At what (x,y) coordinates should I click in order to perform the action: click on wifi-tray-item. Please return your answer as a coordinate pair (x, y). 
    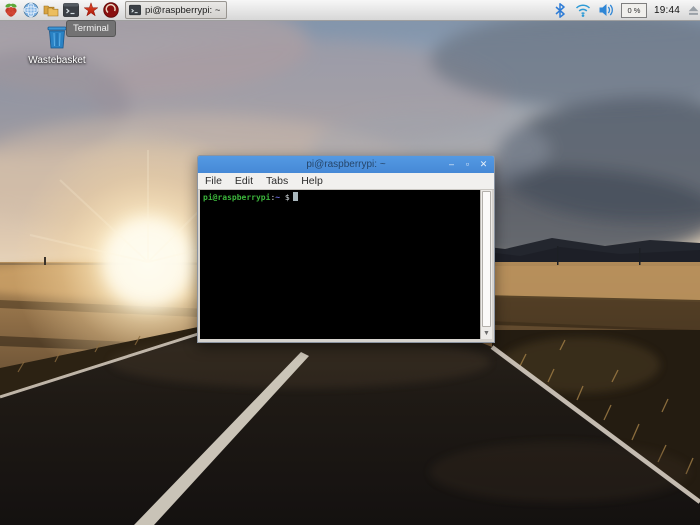
    Looking at the image, I should click on (583, 10).